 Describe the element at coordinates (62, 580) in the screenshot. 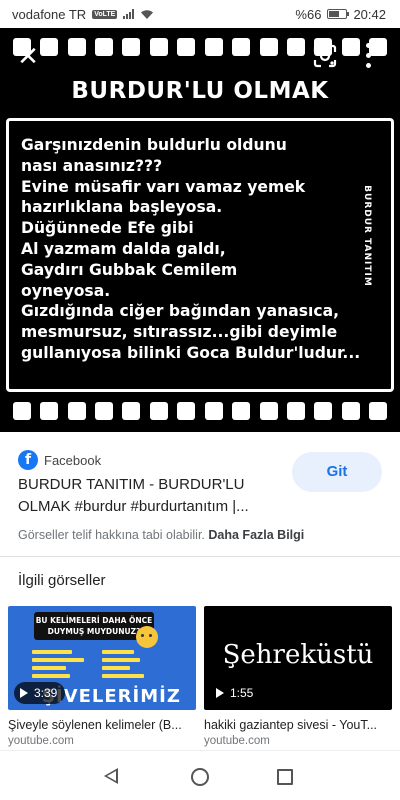

I see `related-heading: İlgili görseller` at that location.